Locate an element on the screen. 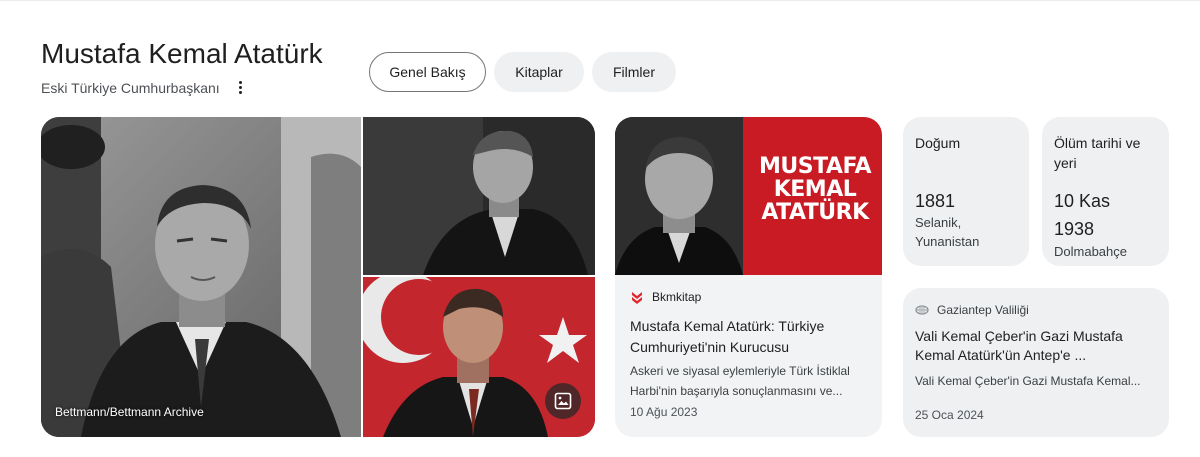 This screenshot has height=457, width=1200. article-date: 10 Ağu 2023 is located at coordinates (664, 412).